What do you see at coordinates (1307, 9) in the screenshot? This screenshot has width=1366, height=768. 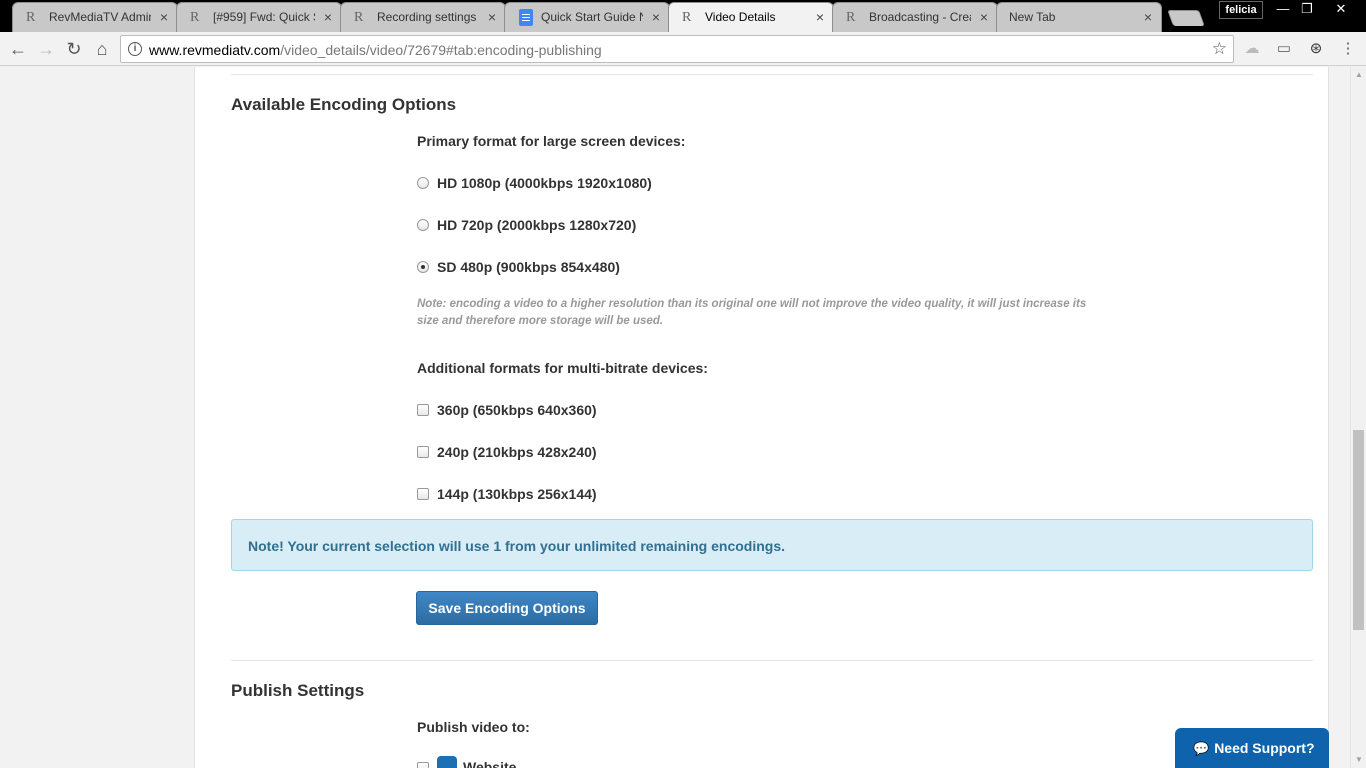 I see `restore-icon: ❐` at bounding box center [1307, 9].